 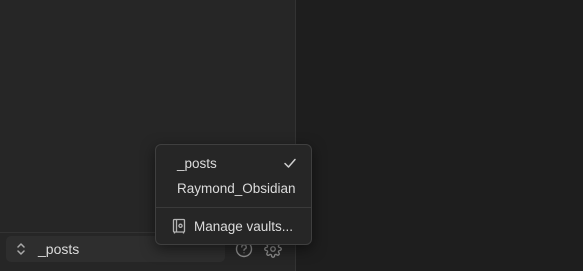 What do you see at coordinates (290, 163) in the screenshot?
I see `check-icon` at bounding box center [290, 163].